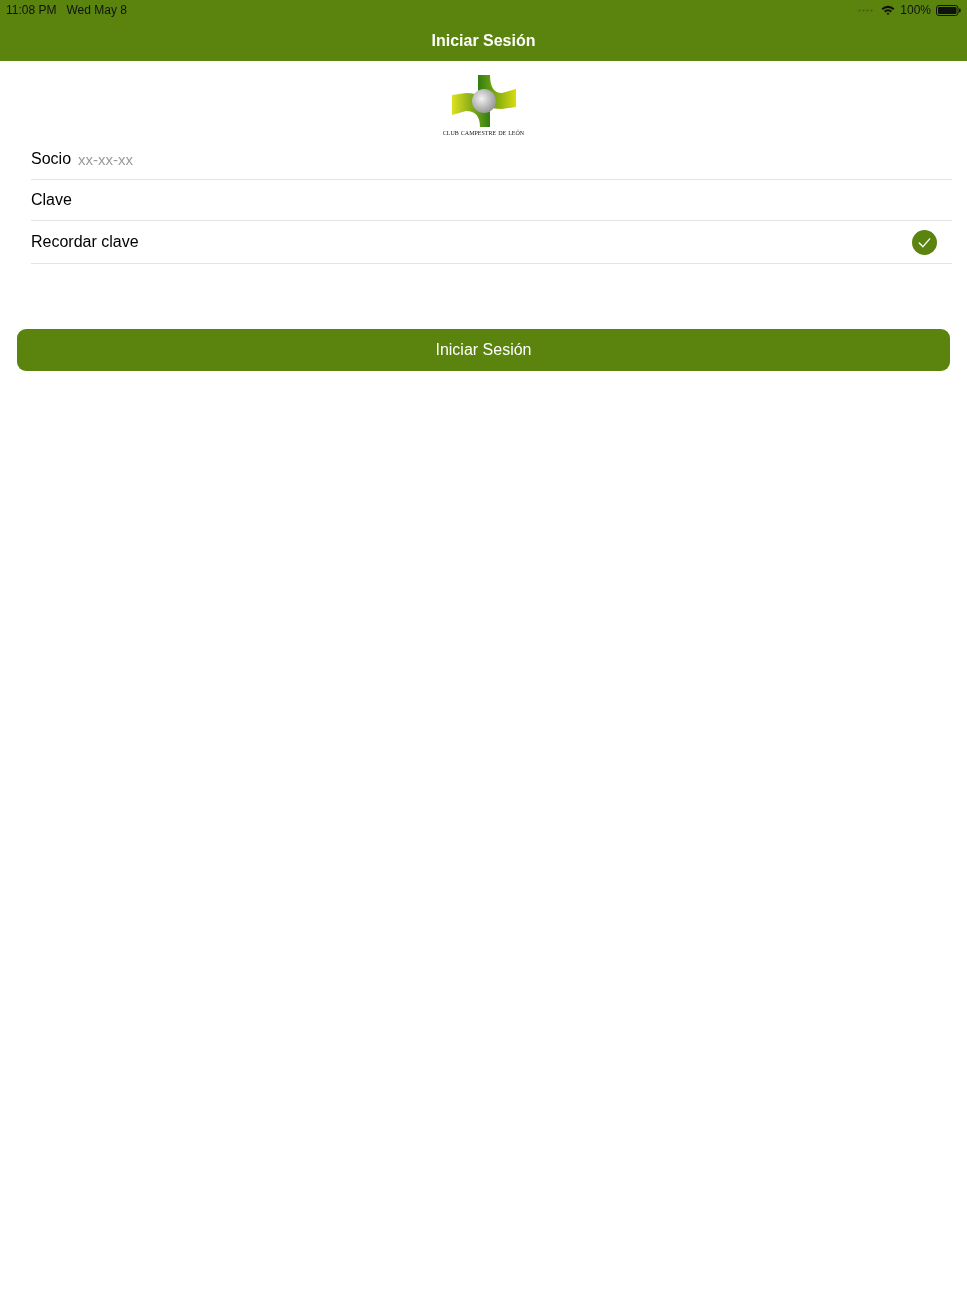 This screenshot has width=967, height=1290. Describe the element at coordinates (31, 10) in the screenshot. I see `status-time: 11:08 PM` at that location.